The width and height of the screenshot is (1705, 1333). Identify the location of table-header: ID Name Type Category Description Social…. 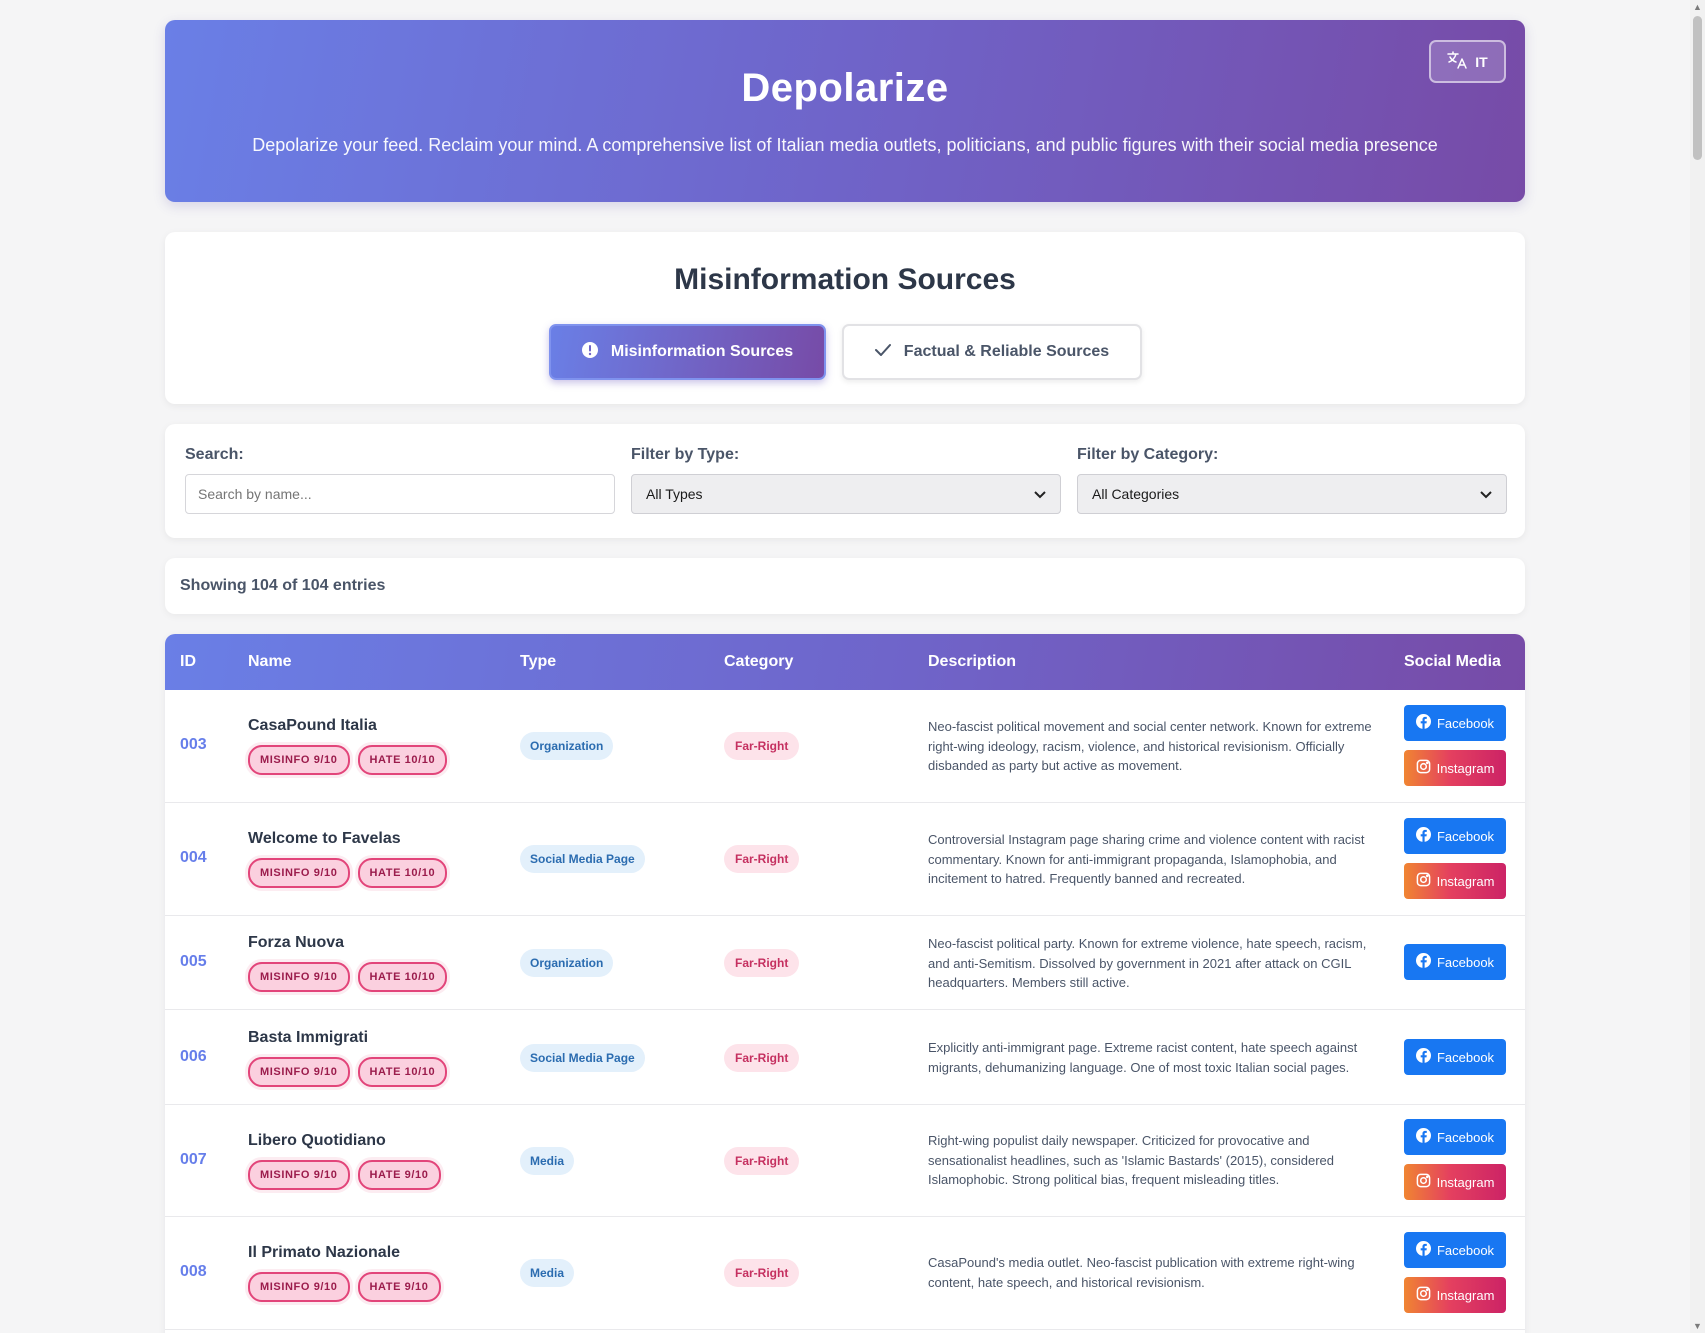
(845, 662).